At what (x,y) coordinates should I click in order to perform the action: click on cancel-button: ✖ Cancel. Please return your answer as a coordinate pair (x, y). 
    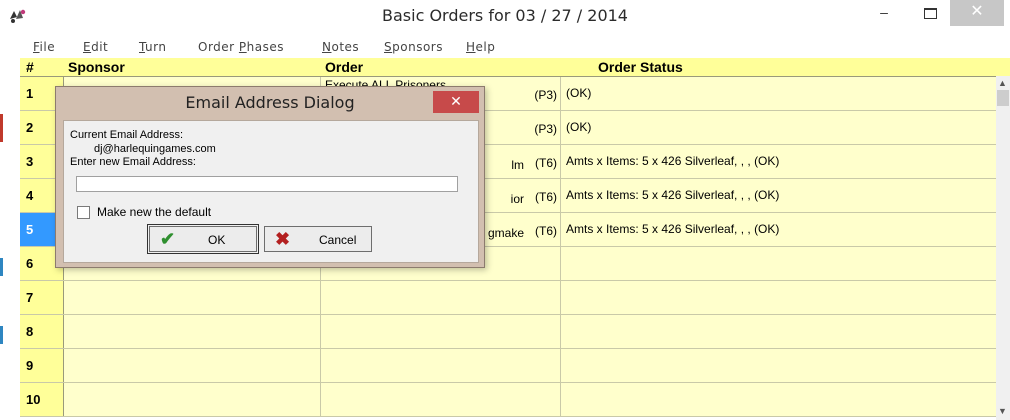
    Looking at the image, I should click on (318, 239).